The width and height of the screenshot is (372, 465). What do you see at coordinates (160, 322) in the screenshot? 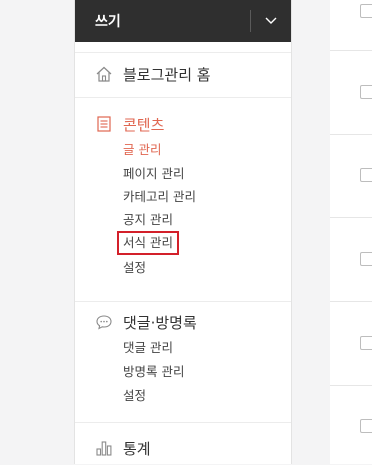
I see `menu-comments-label: 댓글·방명록` at bounding box center [160, 322].